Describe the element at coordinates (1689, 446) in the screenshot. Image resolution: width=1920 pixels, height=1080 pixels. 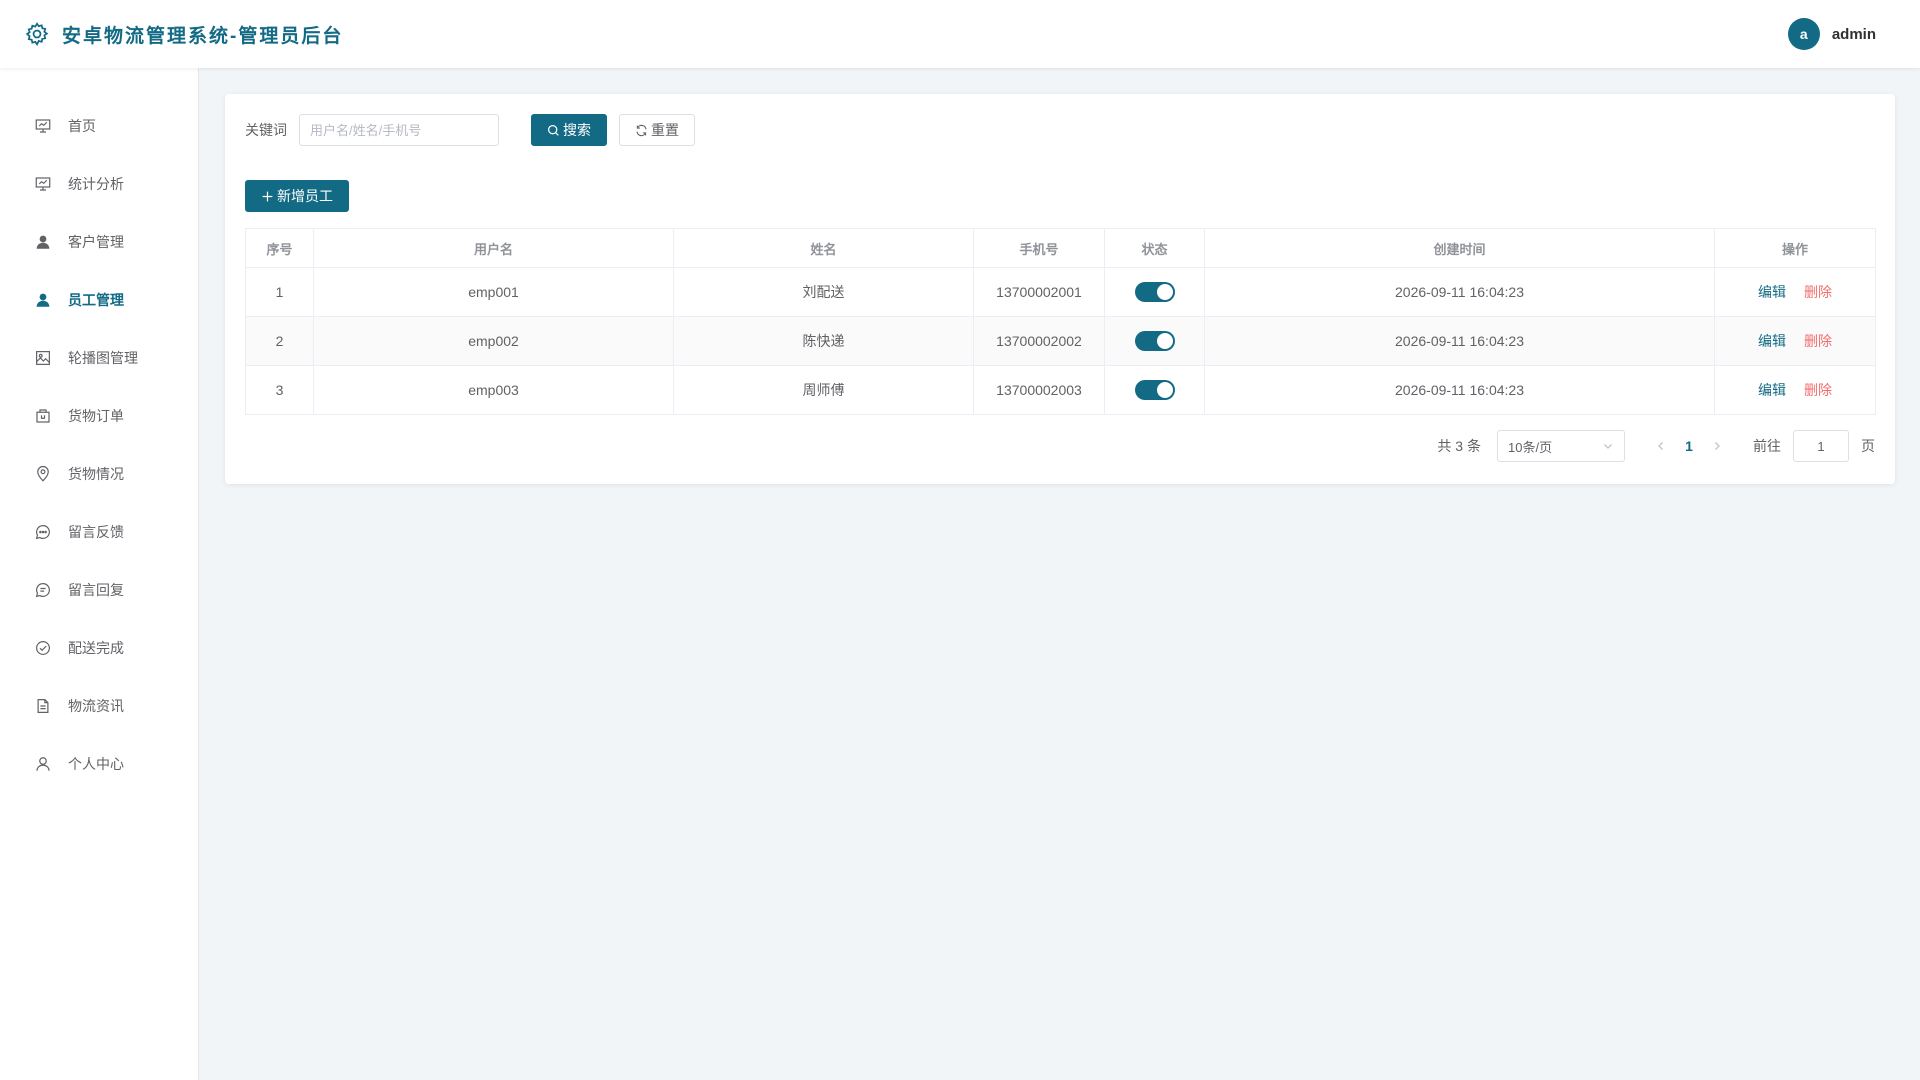
I see `page-number-current: 1` at that location.